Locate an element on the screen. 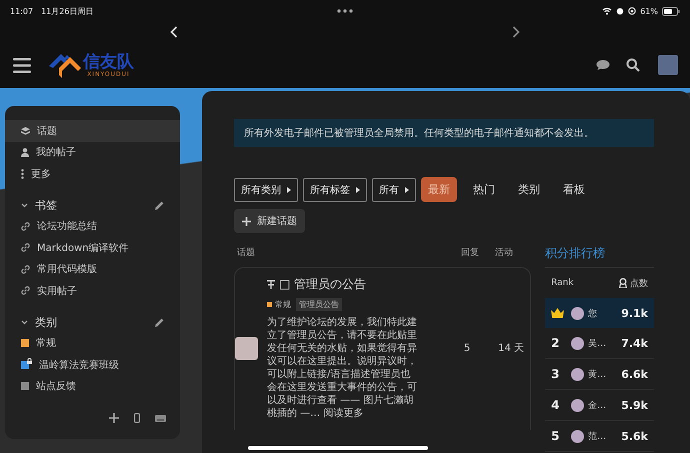  new-topic-button: 新建话题 is located at coordinates (269, 221).